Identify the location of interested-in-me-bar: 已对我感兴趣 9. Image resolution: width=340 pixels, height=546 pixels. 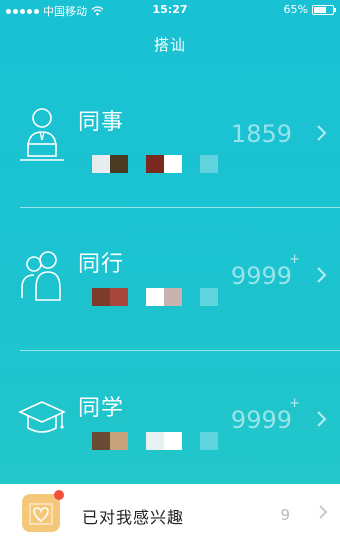
(170, 515).